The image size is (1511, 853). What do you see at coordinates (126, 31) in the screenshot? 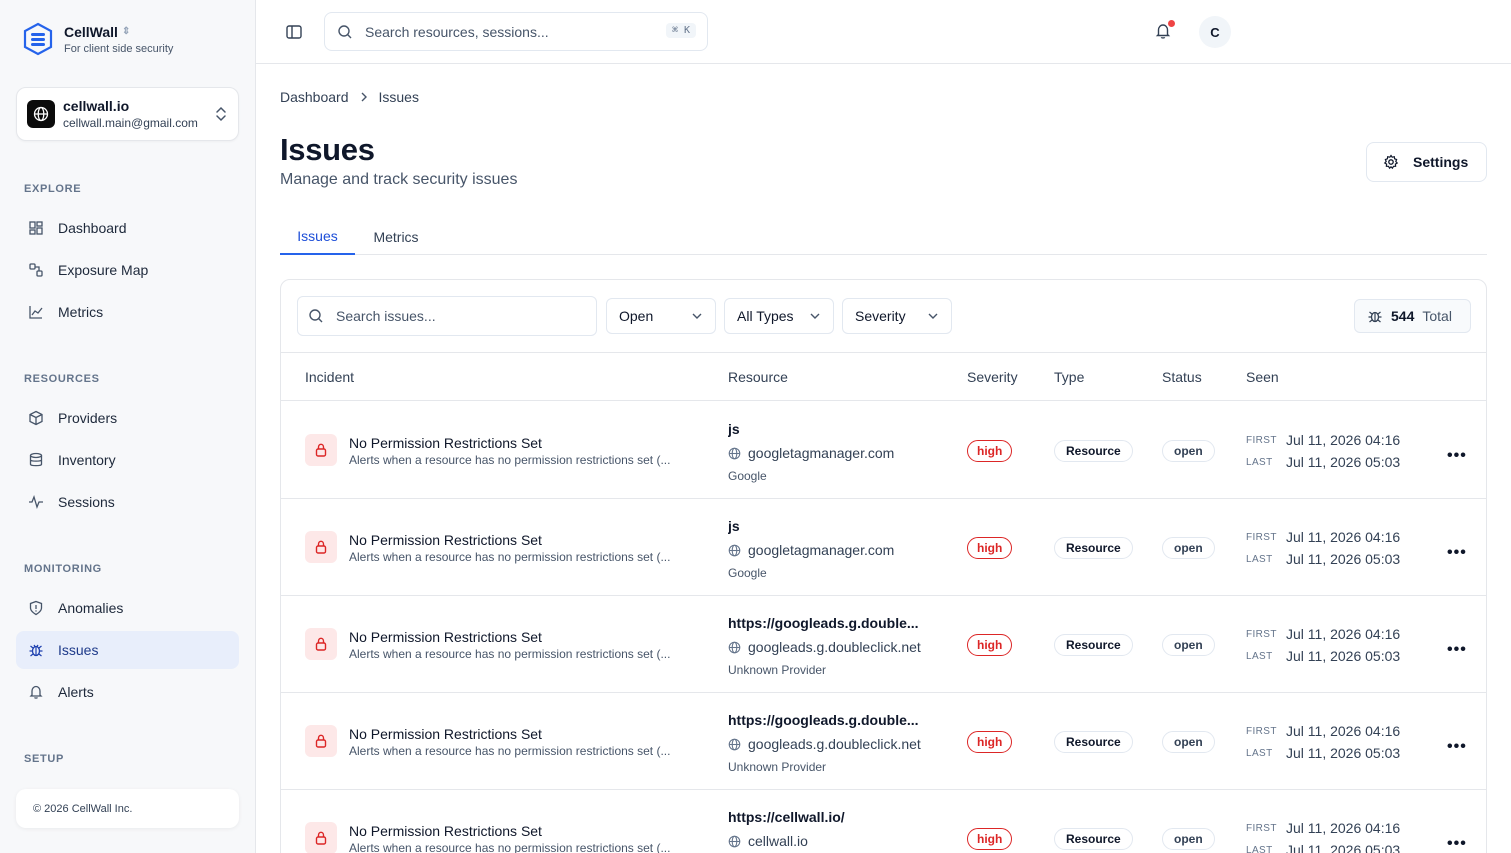
I see `chevron-updown-icon: ⇕` at bounding box center [126, 31].